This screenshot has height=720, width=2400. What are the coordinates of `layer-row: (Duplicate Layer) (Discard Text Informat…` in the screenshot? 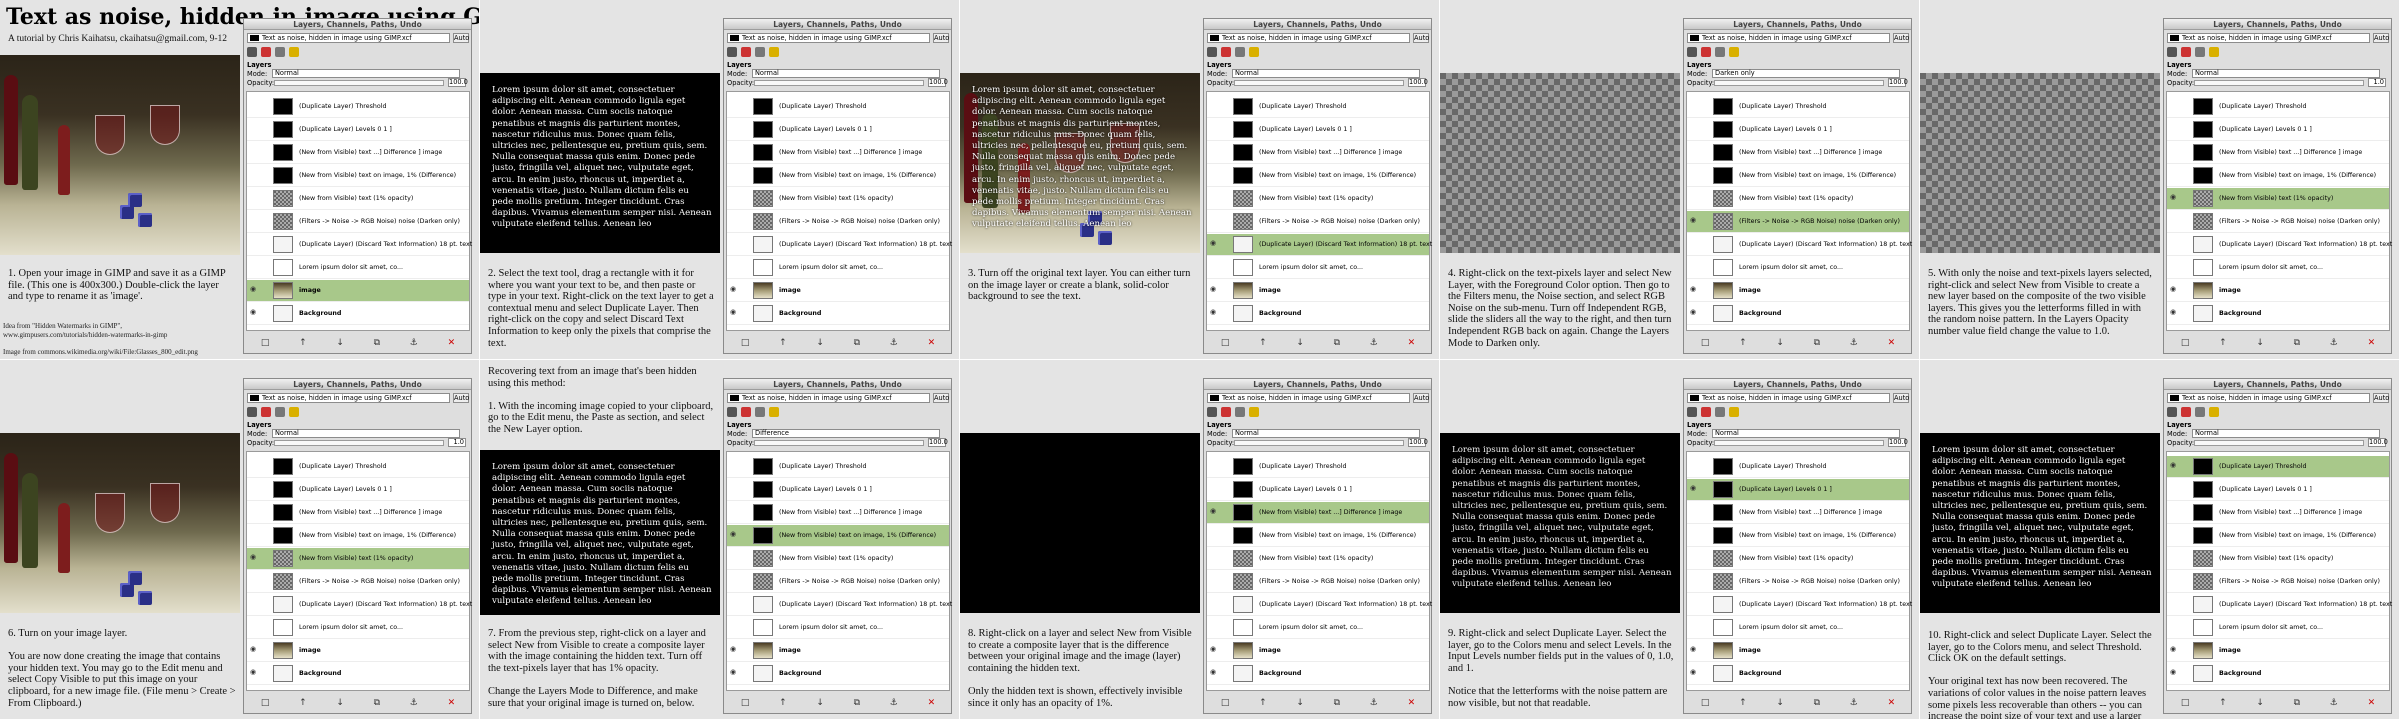 It's located at (1319, 605).